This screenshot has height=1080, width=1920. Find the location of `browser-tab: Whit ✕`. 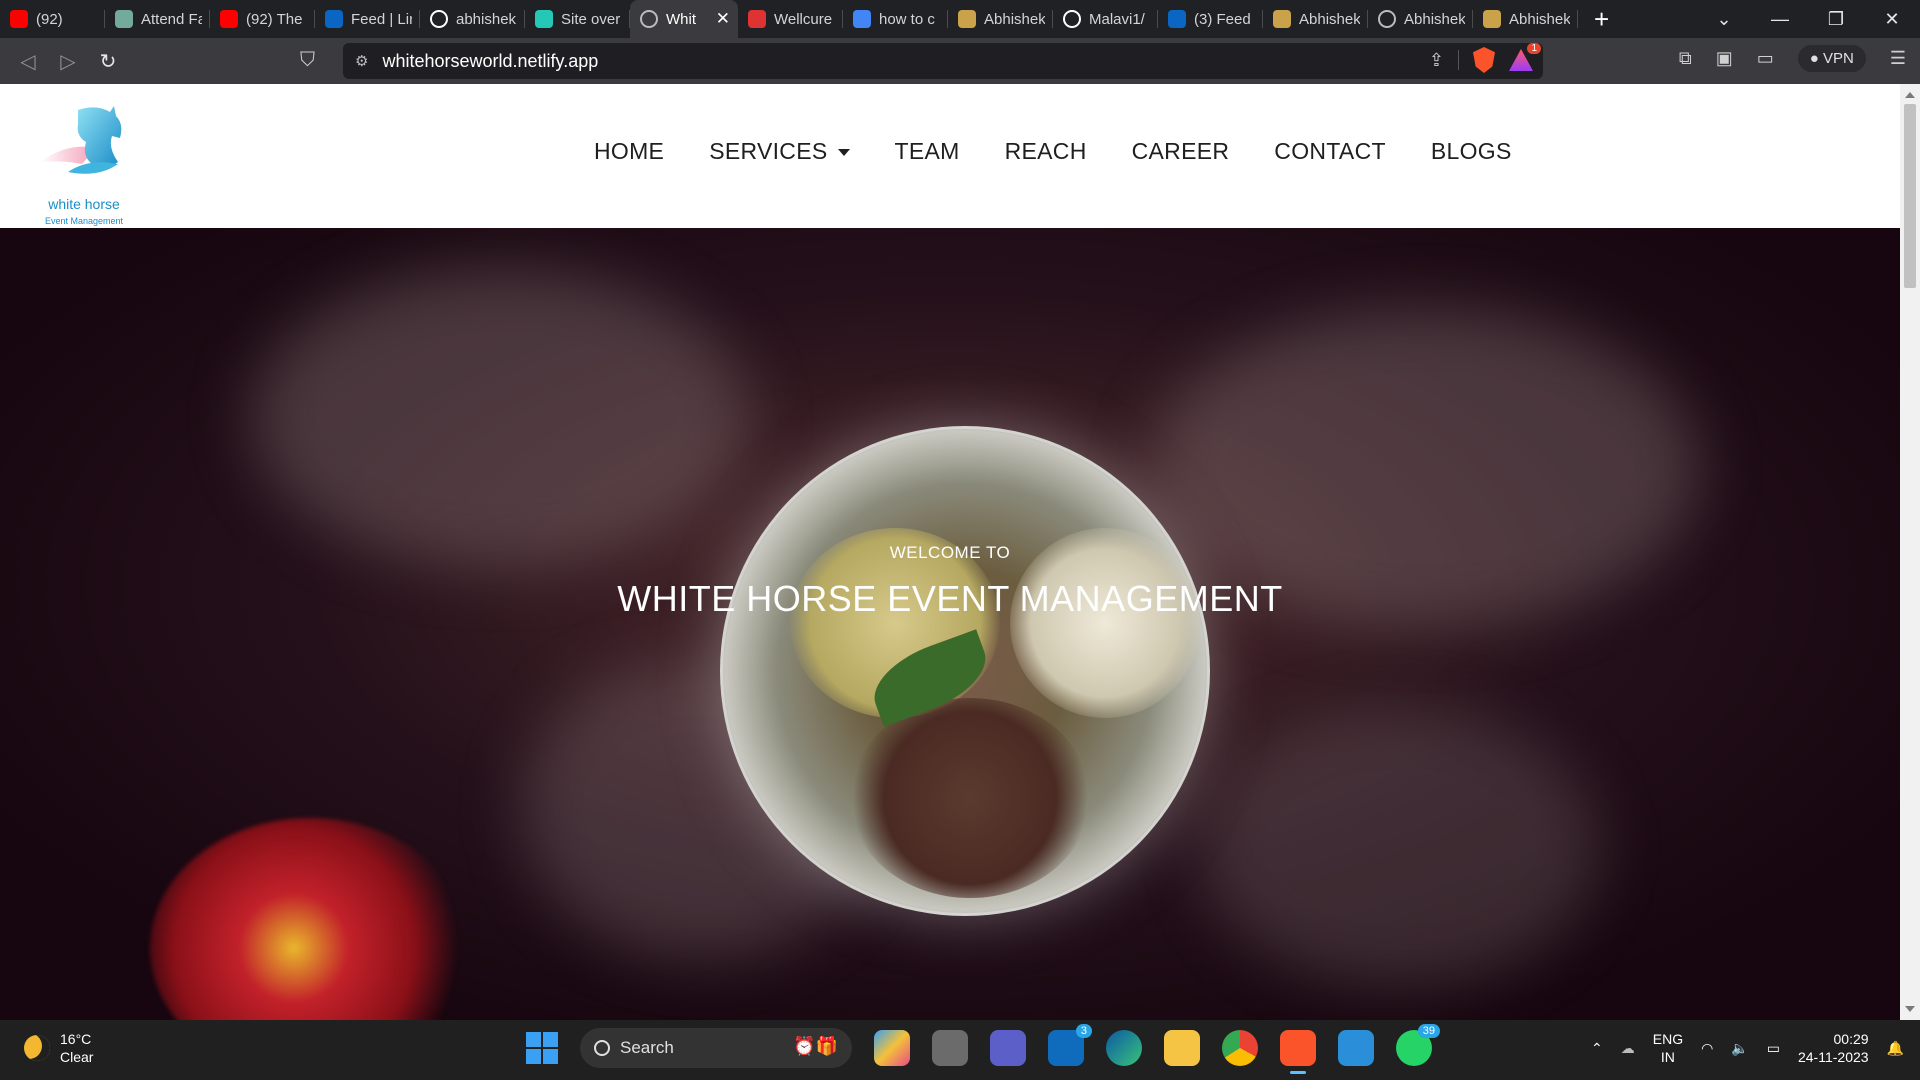

browser-tab: Whit ✕ is located at coordinates (684, 19).